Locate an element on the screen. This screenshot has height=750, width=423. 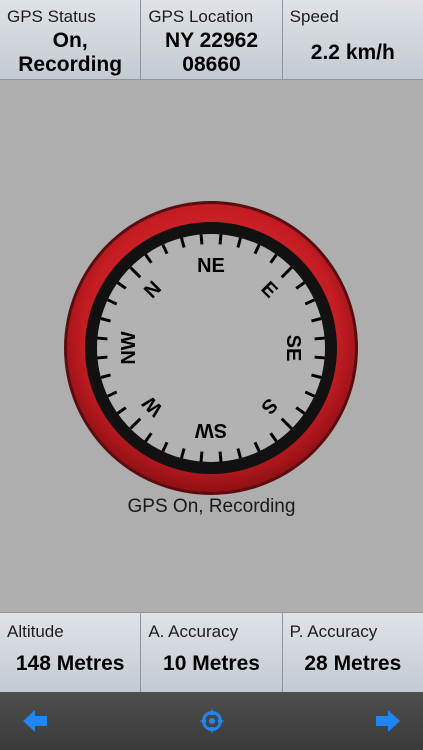
bottom-toolbar is located at coordinates (211, 721).